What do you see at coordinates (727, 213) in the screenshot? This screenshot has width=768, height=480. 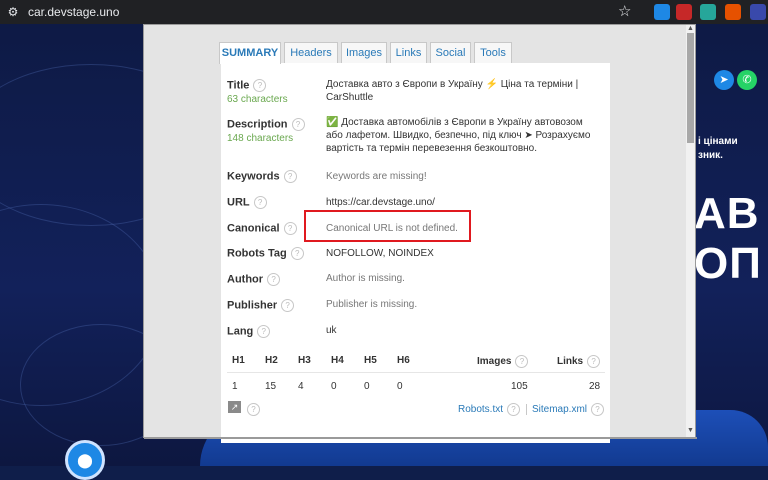 I see `hero-heading: АВ` at bounding box center [727, 213].